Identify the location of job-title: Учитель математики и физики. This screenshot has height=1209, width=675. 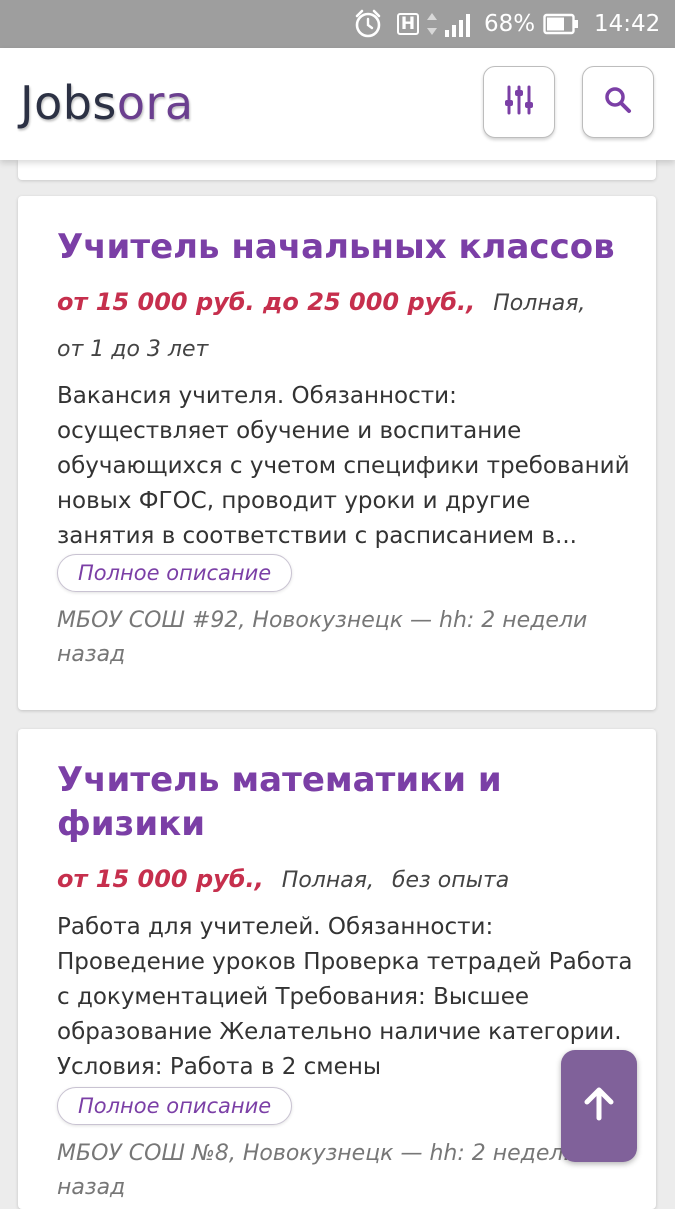
(345, 787).